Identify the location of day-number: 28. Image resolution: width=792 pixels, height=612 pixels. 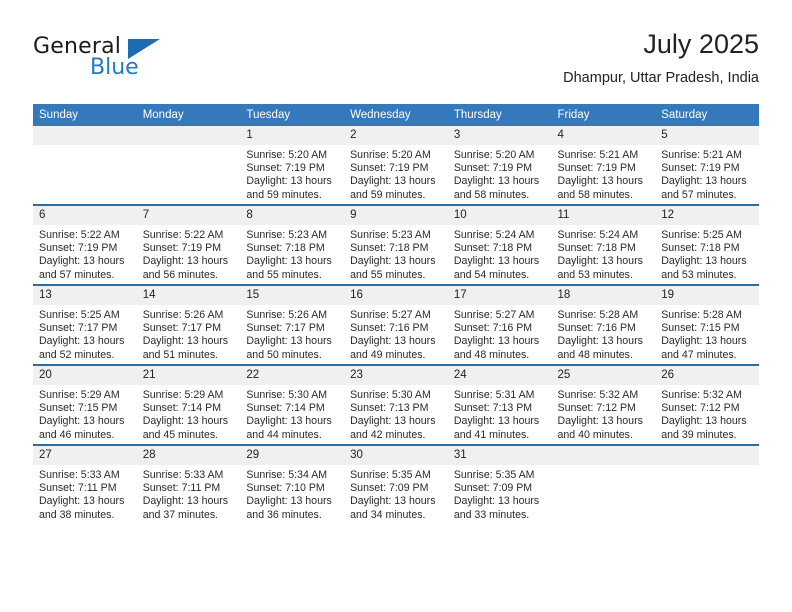
(188, 455).